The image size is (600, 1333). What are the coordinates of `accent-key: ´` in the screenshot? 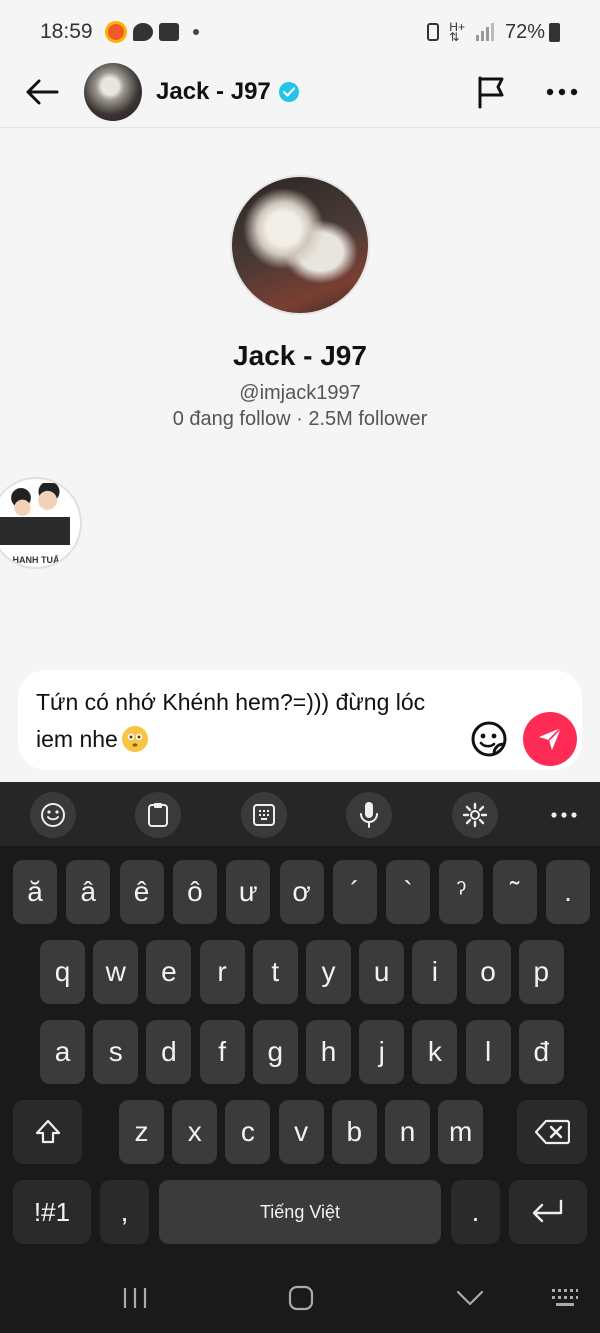 It's located at (354, 892).